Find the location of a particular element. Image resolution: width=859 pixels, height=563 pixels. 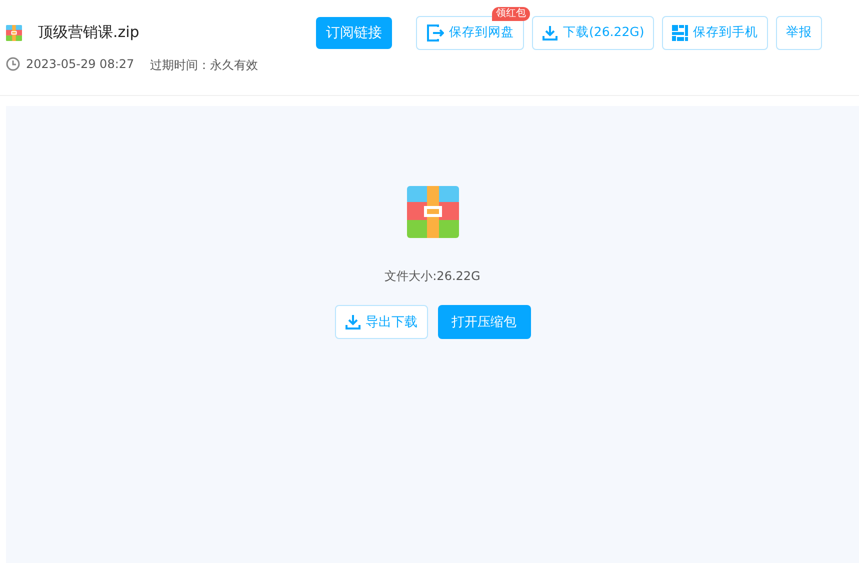

action-button: 下载(26.22G) is located at coordinates (593, 33).